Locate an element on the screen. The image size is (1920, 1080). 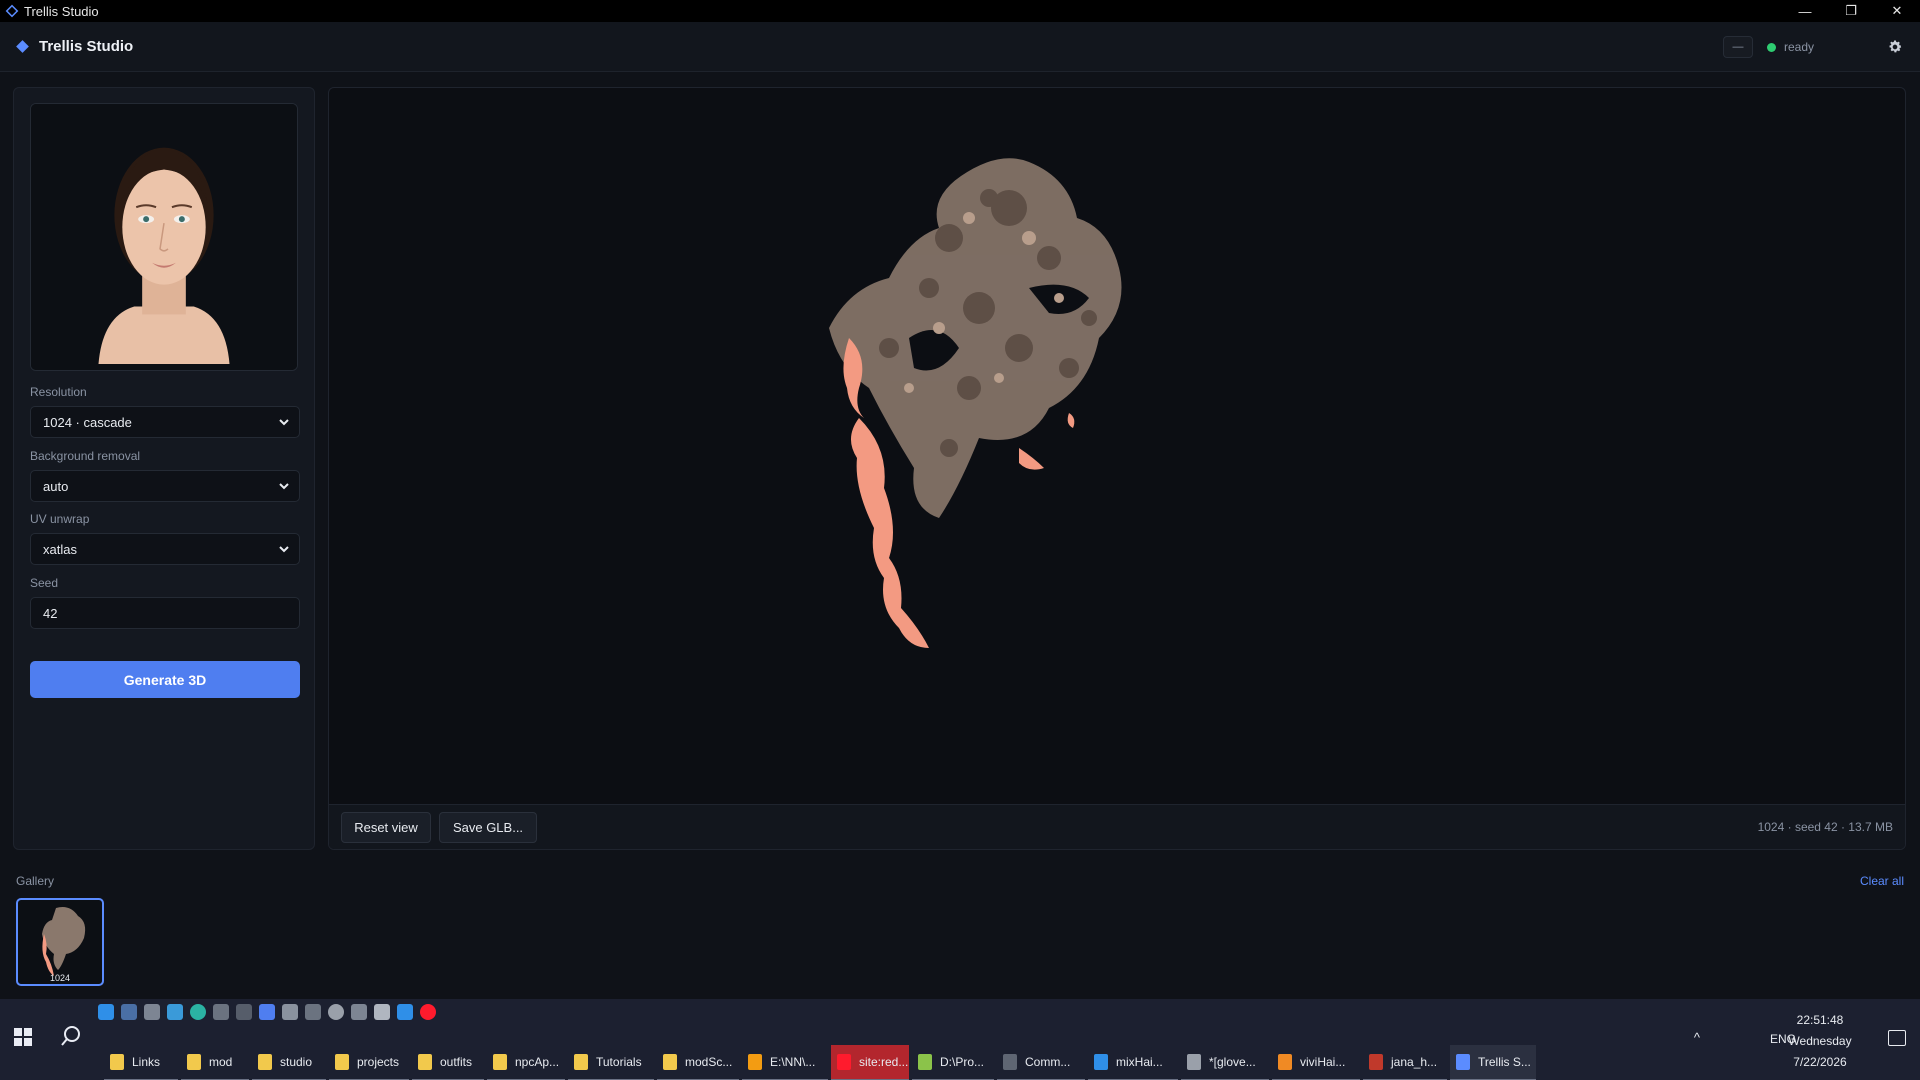
taskbar-item: Tutorials is located at coordinates (611, 1062).